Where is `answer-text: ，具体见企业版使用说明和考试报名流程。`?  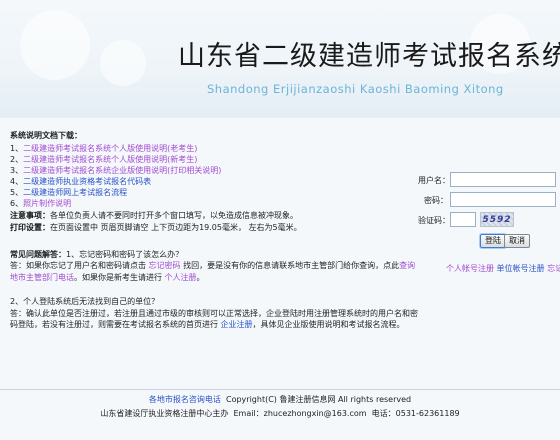
answer-text: ，具体见企业版使用说明和考试报名流程。 is located at coordinates (328, 324).